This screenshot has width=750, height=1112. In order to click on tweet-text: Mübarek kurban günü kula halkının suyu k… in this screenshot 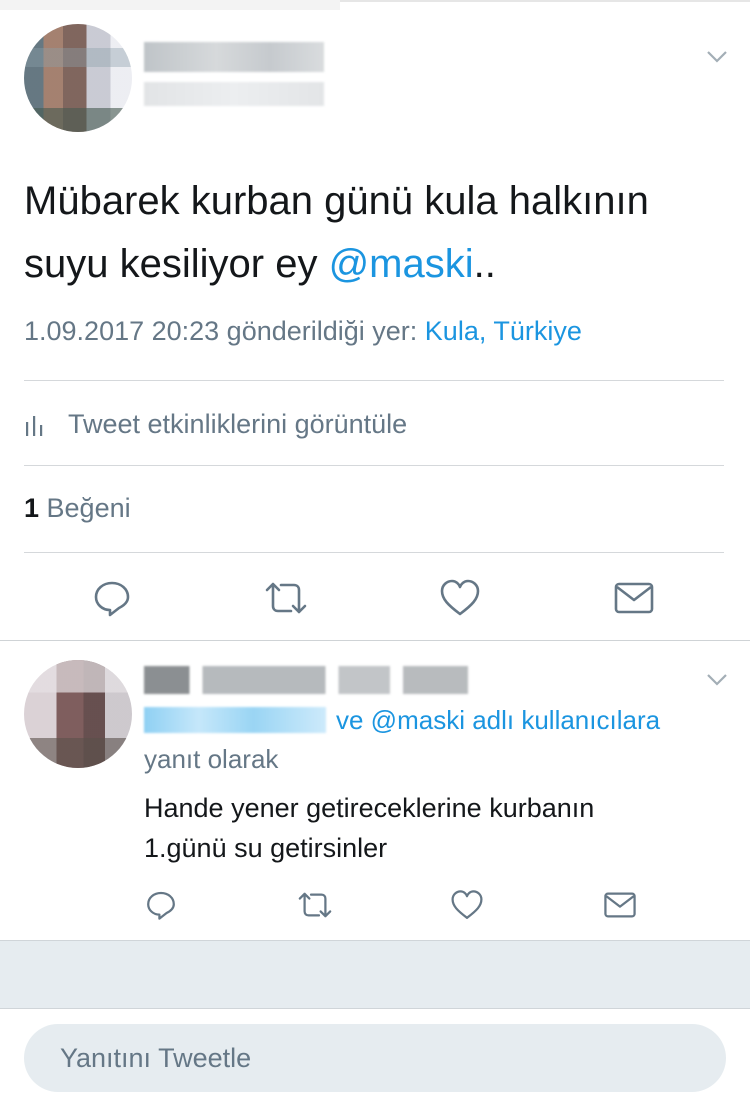, I will do `click(369, 233)`.